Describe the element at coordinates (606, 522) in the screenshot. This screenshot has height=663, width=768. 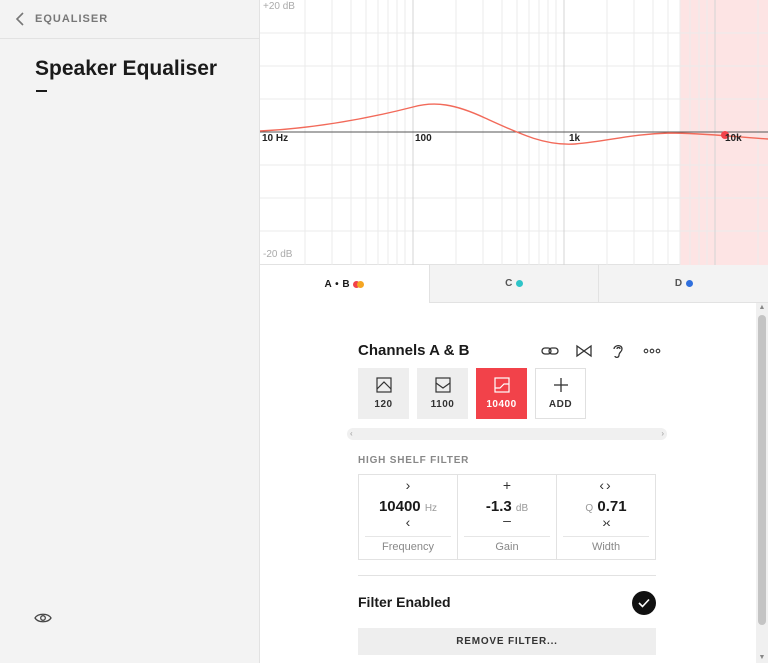
I see `width-narrow-icon: ›‹` at that location.